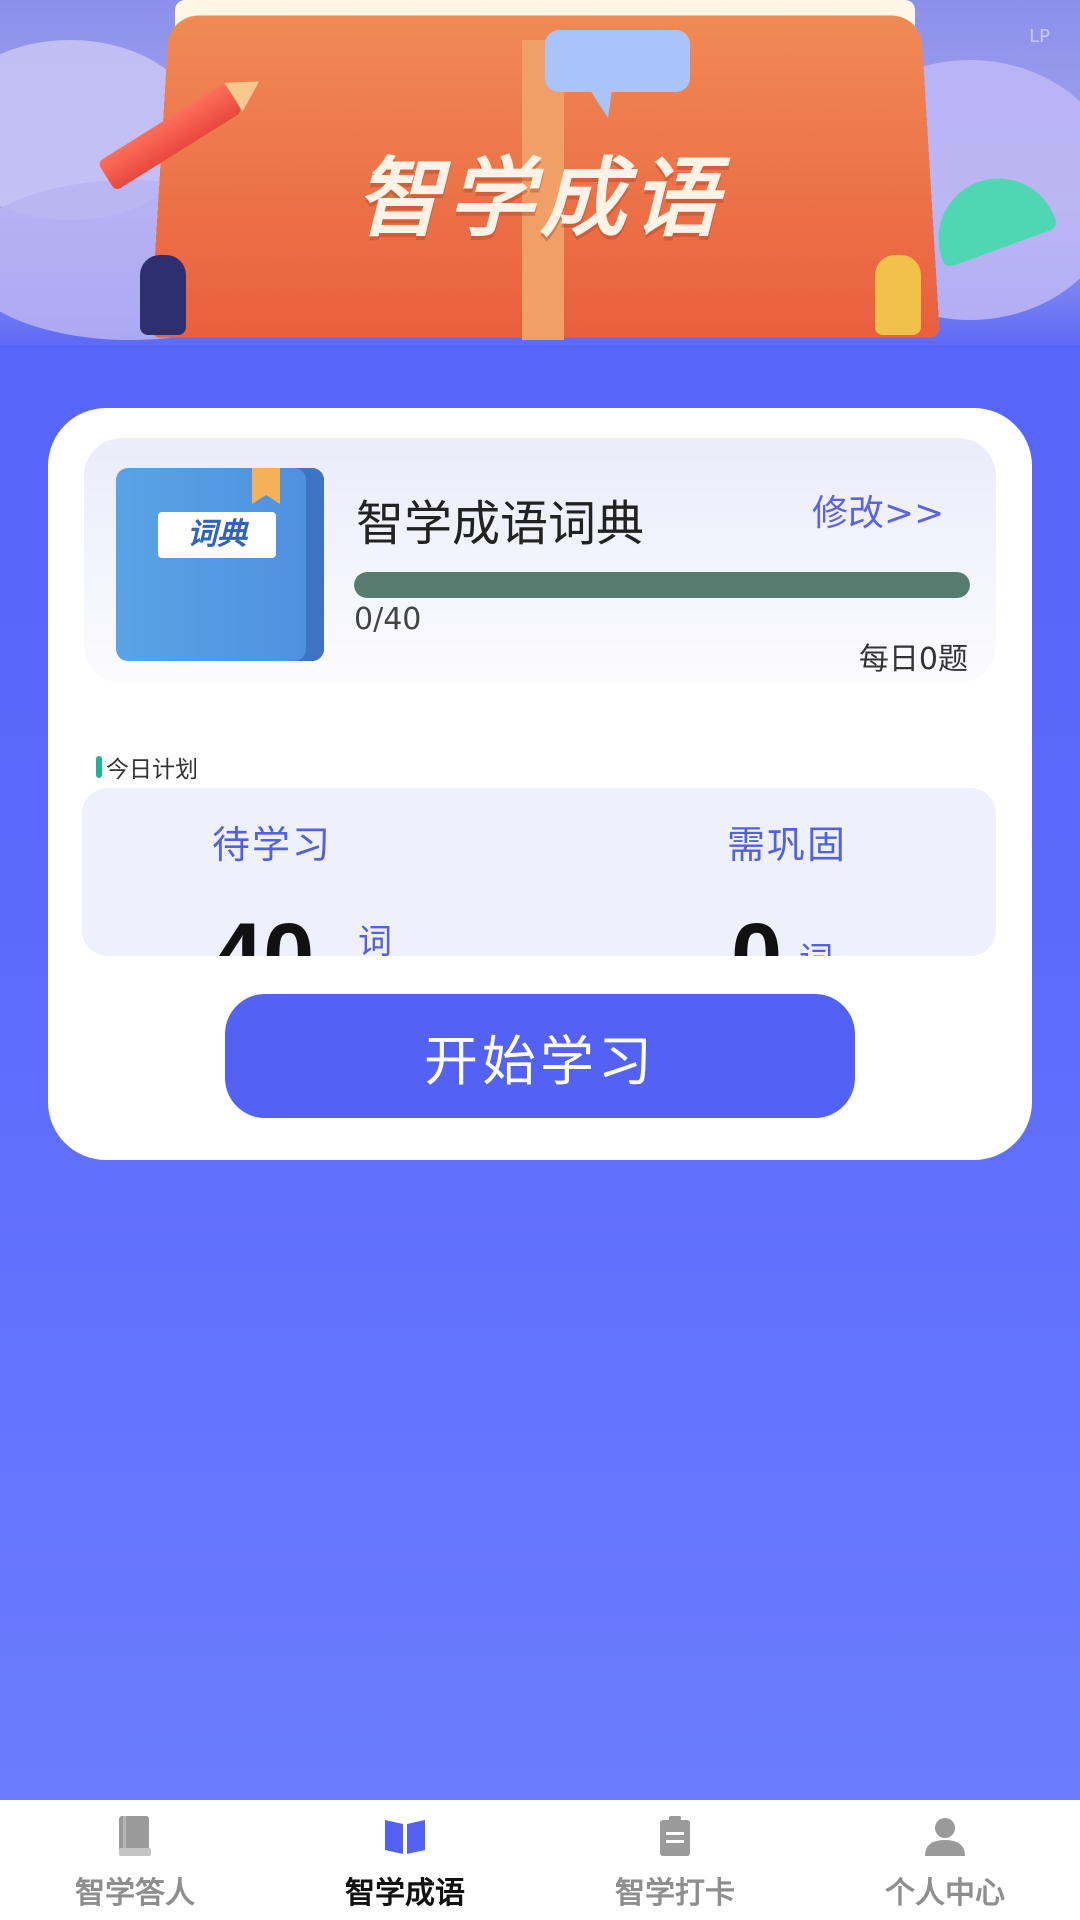 This screenshot has height=1920, width=1080. Describe the element at coordinates (675, 1860) in the screenshot. I see `tab-checkin: 智学打卡` at that location.